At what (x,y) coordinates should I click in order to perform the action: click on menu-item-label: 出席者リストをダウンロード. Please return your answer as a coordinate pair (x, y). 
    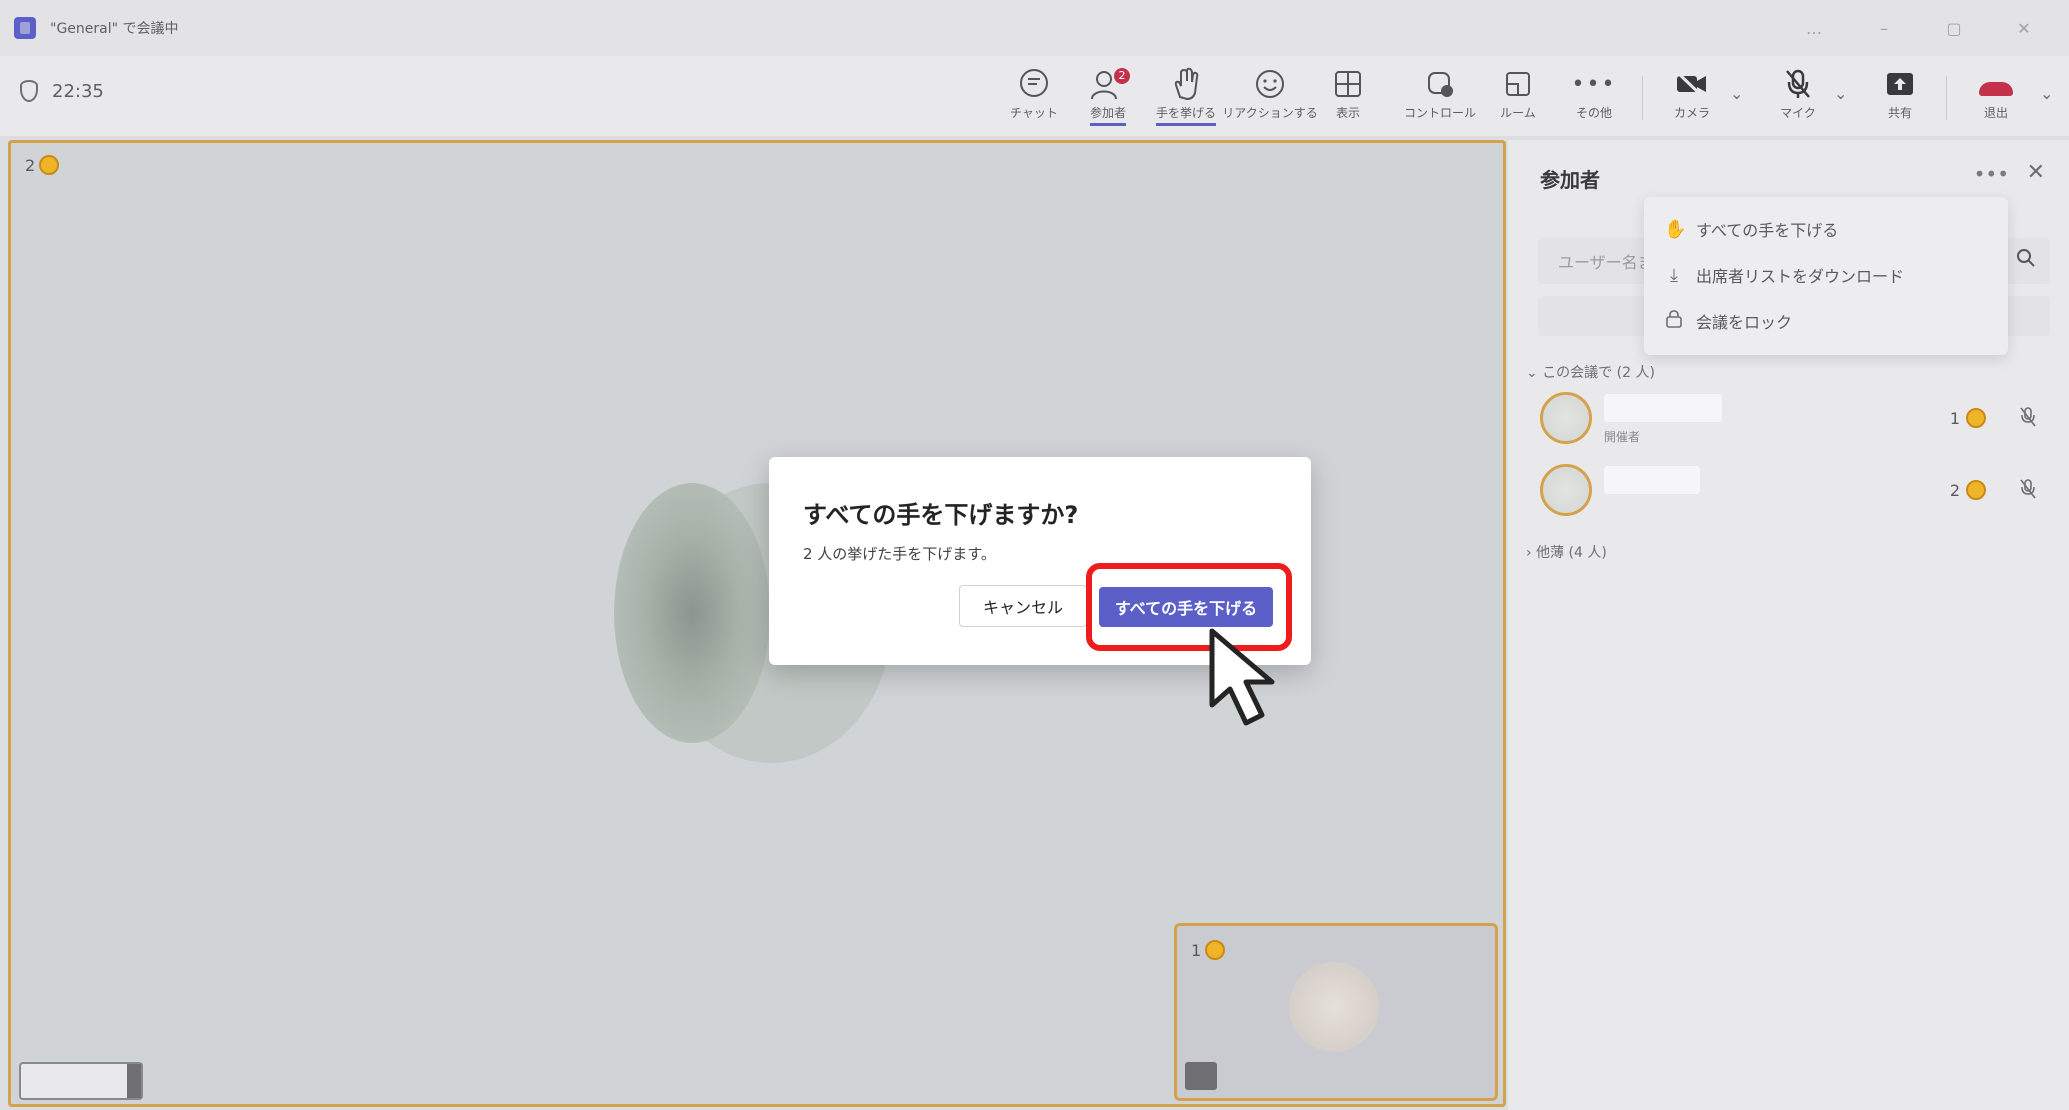
    Looking at the image, I should click on (1800, 276).